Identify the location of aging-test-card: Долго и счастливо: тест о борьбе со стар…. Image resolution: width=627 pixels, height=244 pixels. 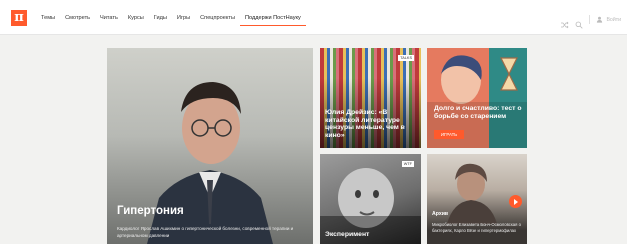
(477, 98).